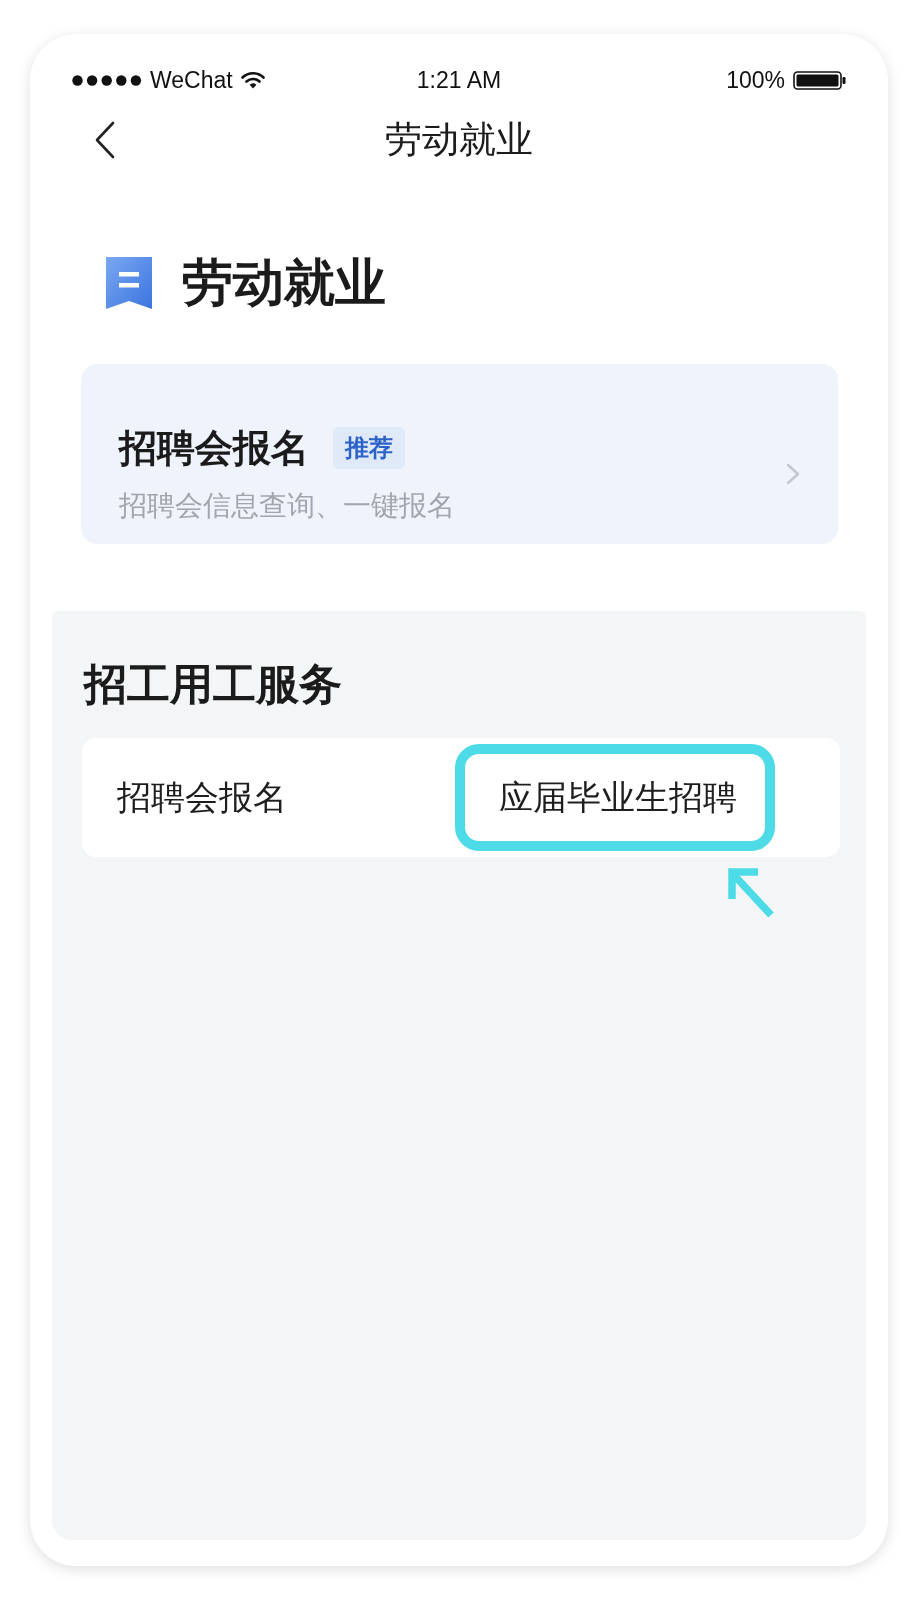 This screenshot has width=919, height=1601. Describe the element at coordinates (369, 448) in the screenshot. I see `recommended-tag: 推荐` at that location.